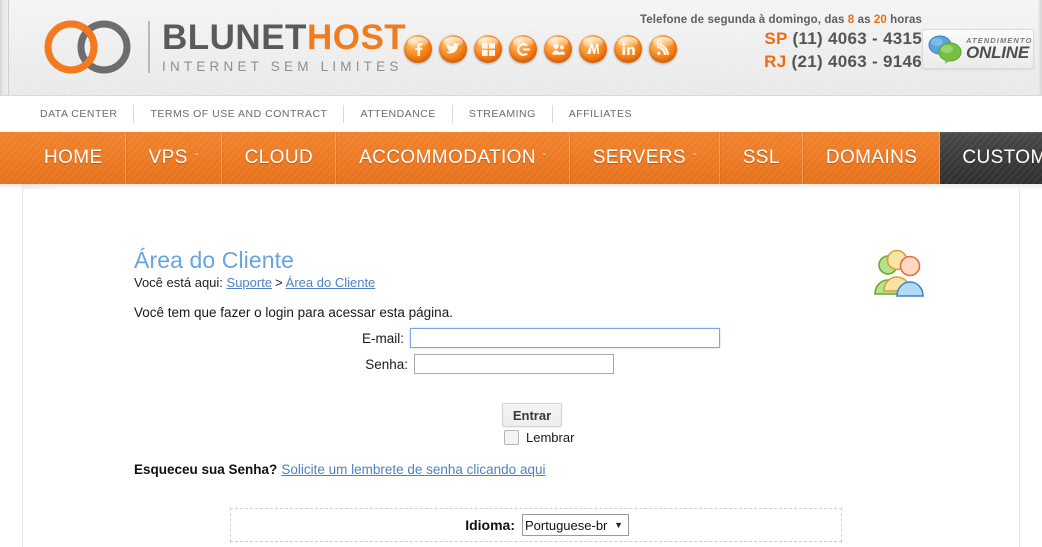  What do you see at coordinates (418, 49) in the screenshot?
I see `facebook-icon` at bounding box center [418, 49].